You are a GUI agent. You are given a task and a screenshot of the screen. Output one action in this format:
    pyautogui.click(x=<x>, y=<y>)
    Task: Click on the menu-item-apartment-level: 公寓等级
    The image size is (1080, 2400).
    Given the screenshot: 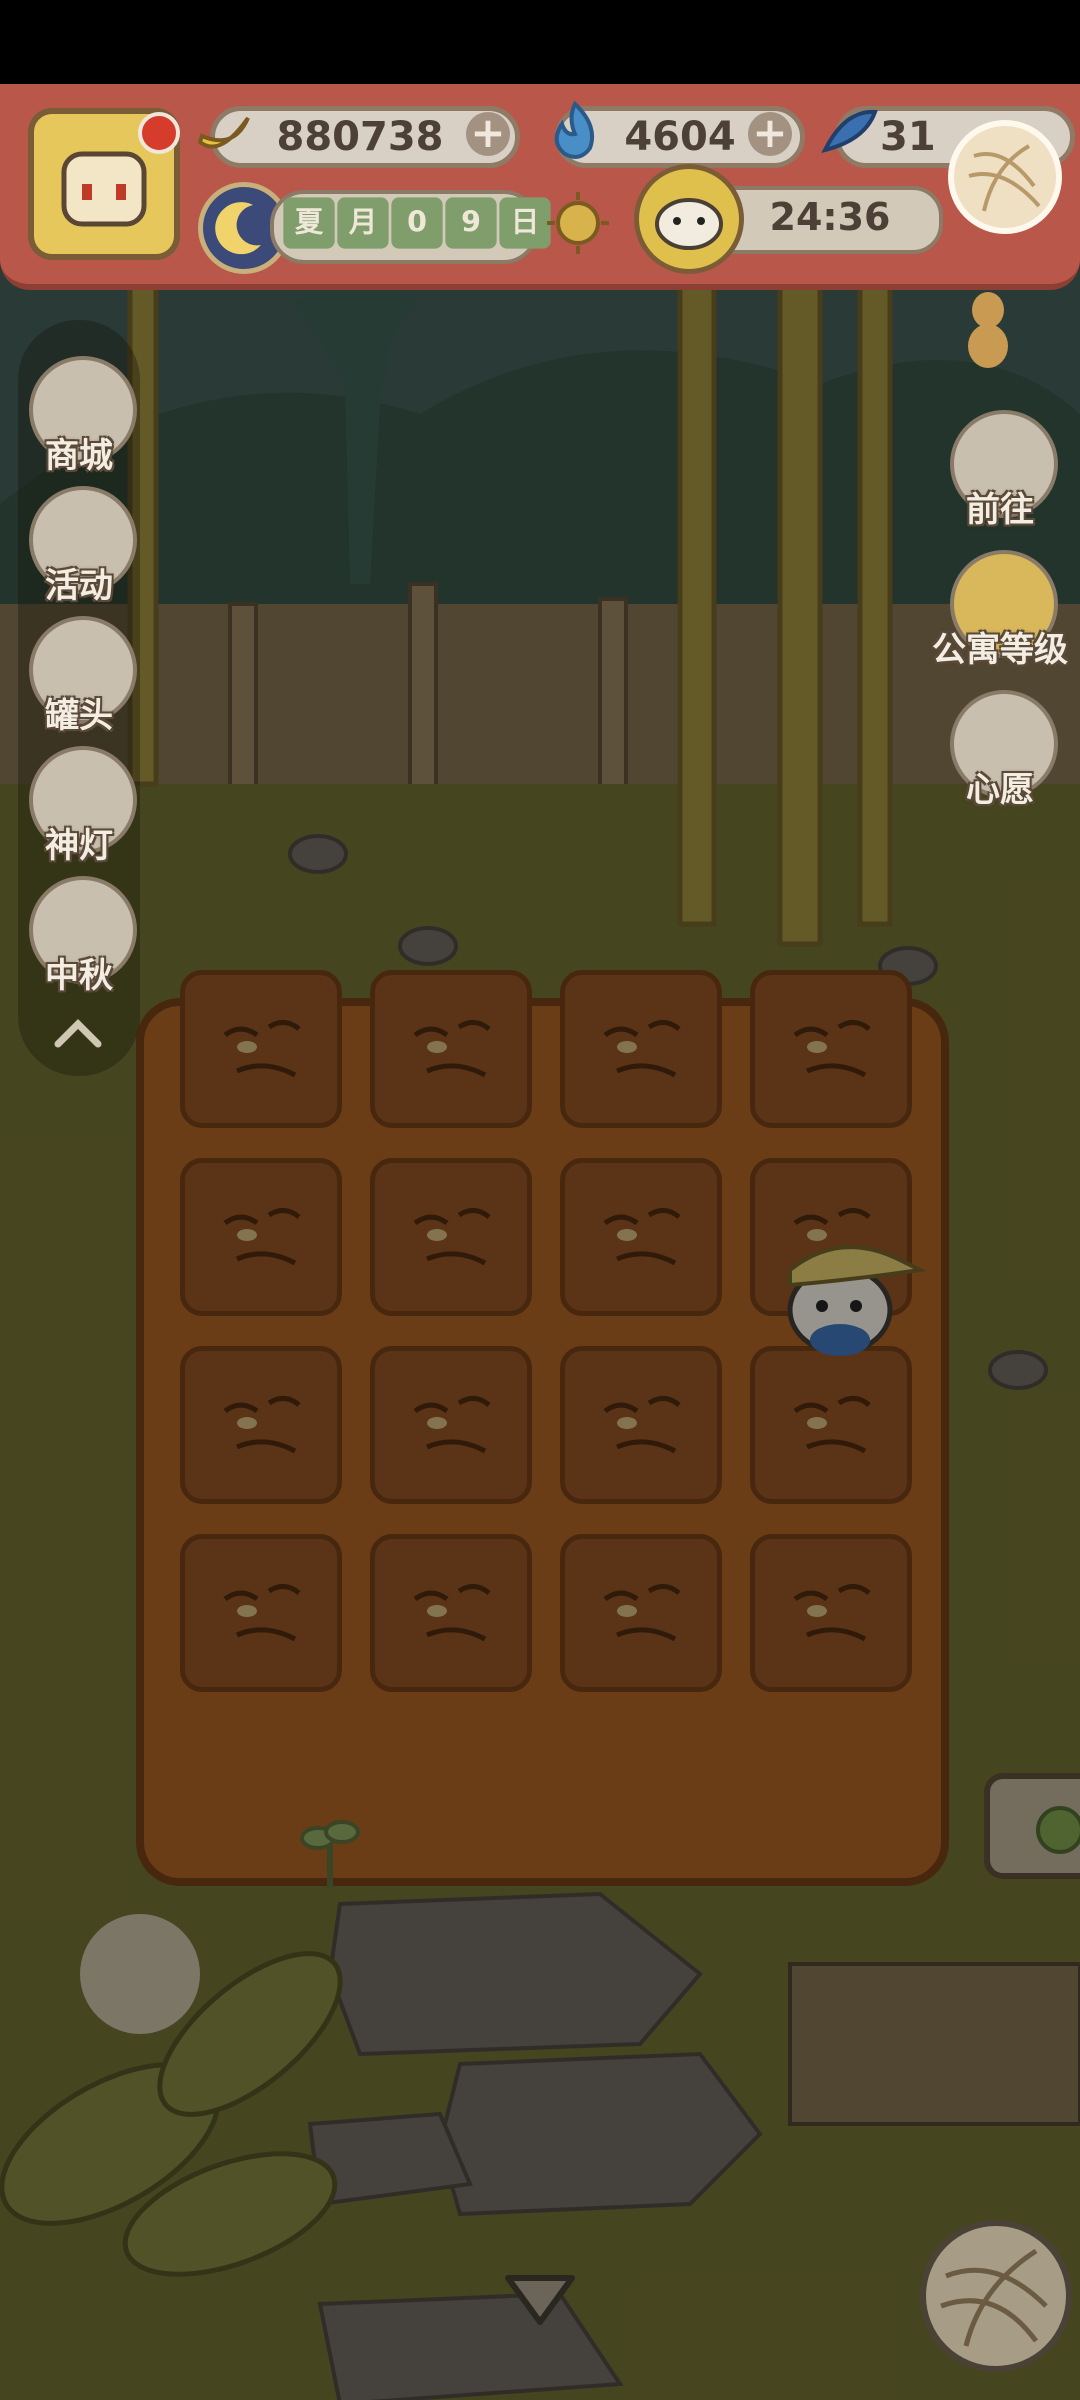 What is the action you would take?
    pyautogui.click(x=1000, y=610)
    